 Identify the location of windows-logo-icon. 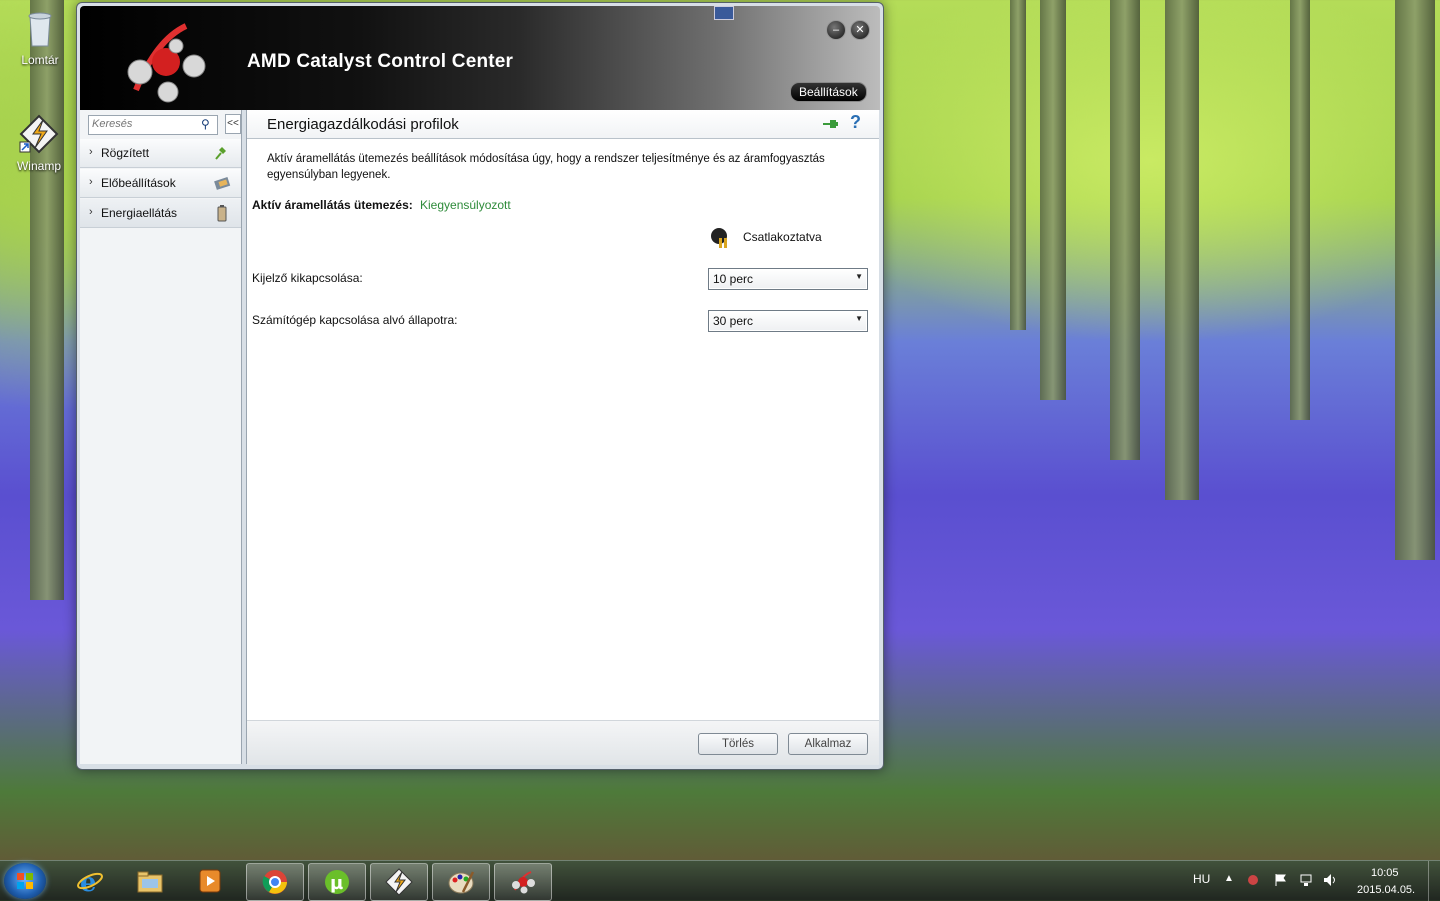
(25, 881).